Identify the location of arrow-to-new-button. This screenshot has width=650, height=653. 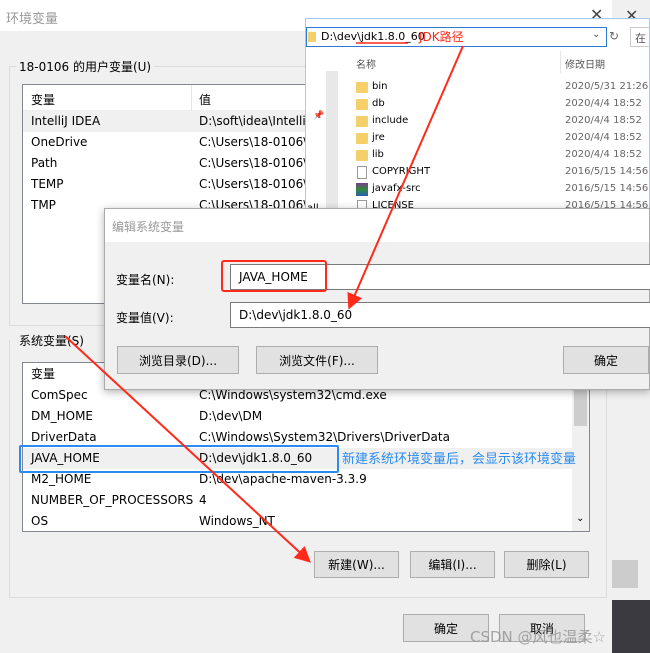
(187, 449).